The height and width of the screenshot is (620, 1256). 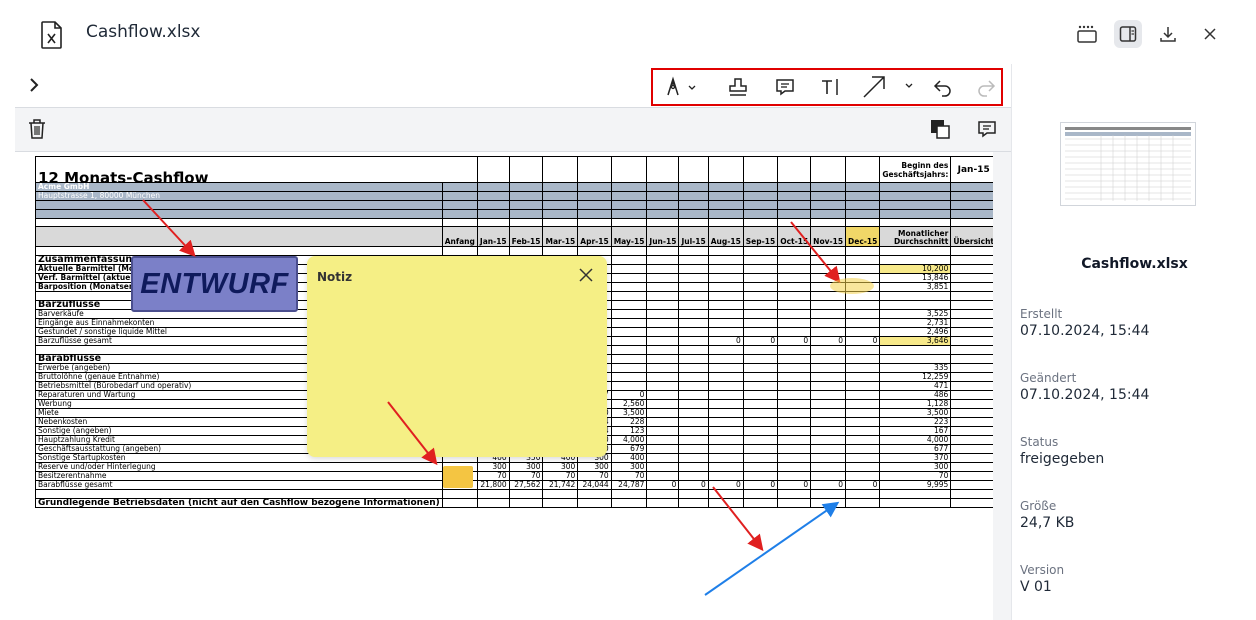 What do you see at coordinates (526, 484) in the screenshot?
I see `table-cell: 27,562` at bounding box center [526, 484].